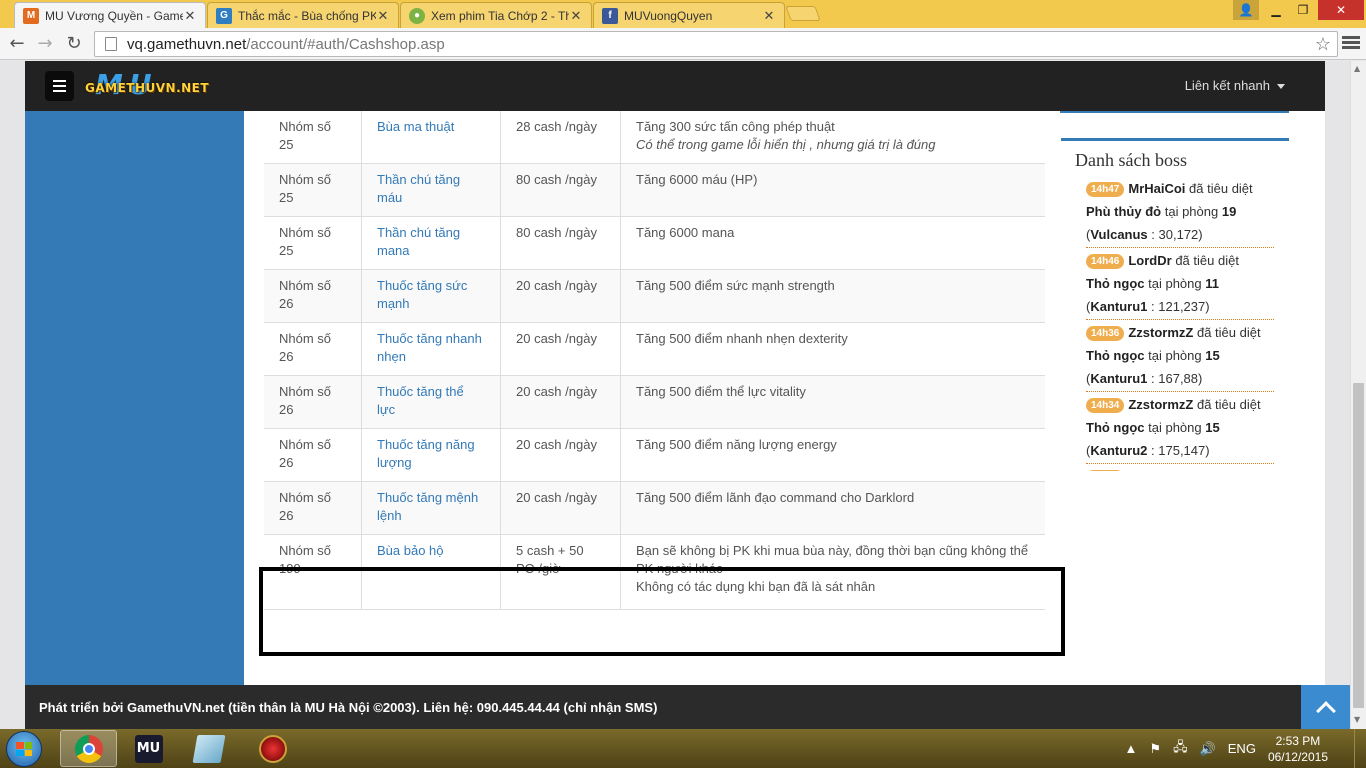 The image size is (1366, 768). Describe the element at coordinates (59, 86) in the screenshot. I see `hamburger-menu-icon` at that location.